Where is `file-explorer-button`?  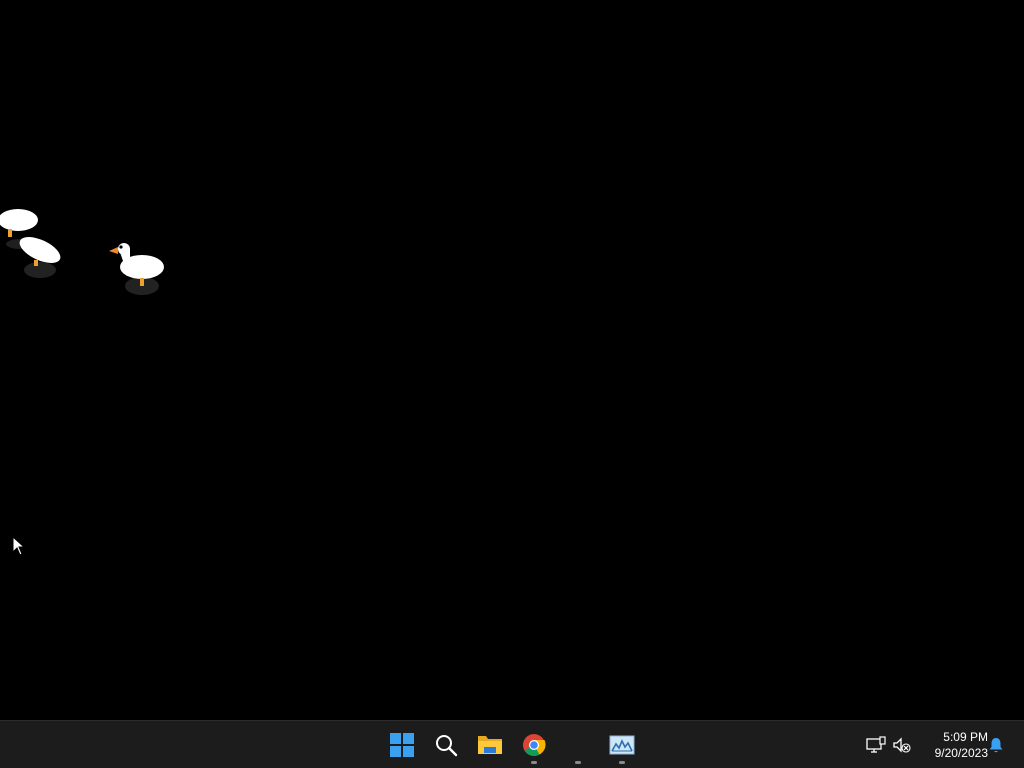
file-explorer-button is located at coordinates (490, 745).